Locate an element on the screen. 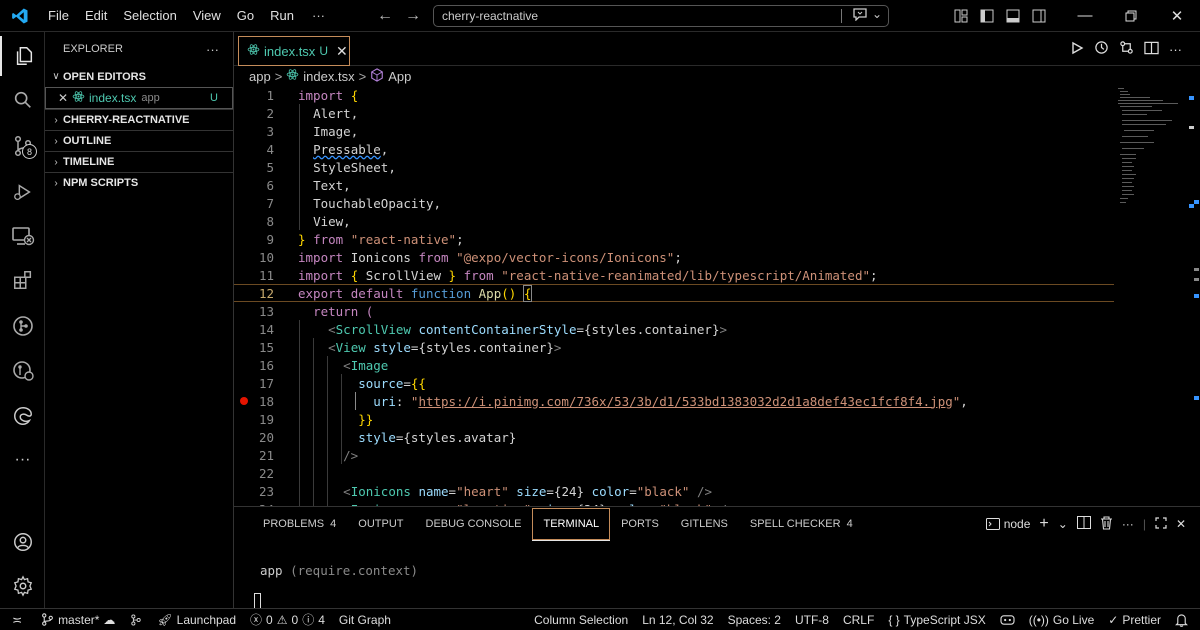  close-window-button: ✕ is located at coordinates (1177, 16).